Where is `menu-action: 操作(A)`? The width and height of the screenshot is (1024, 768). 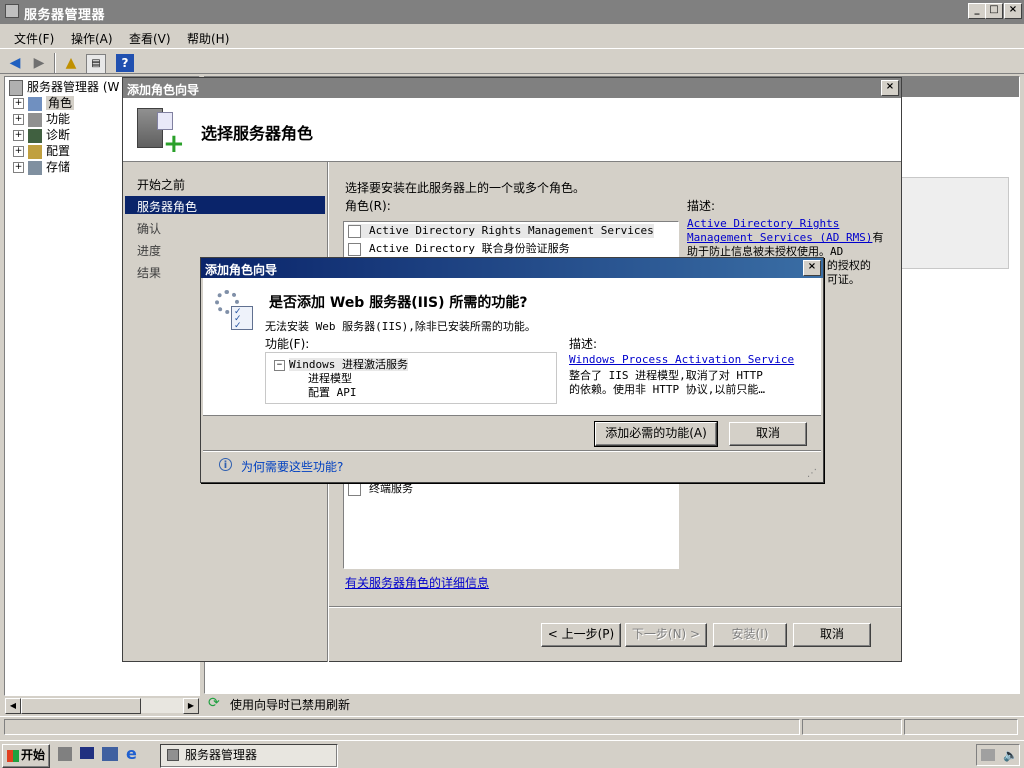 menu-action: 操作(A) is located at coordinates (92, 38).